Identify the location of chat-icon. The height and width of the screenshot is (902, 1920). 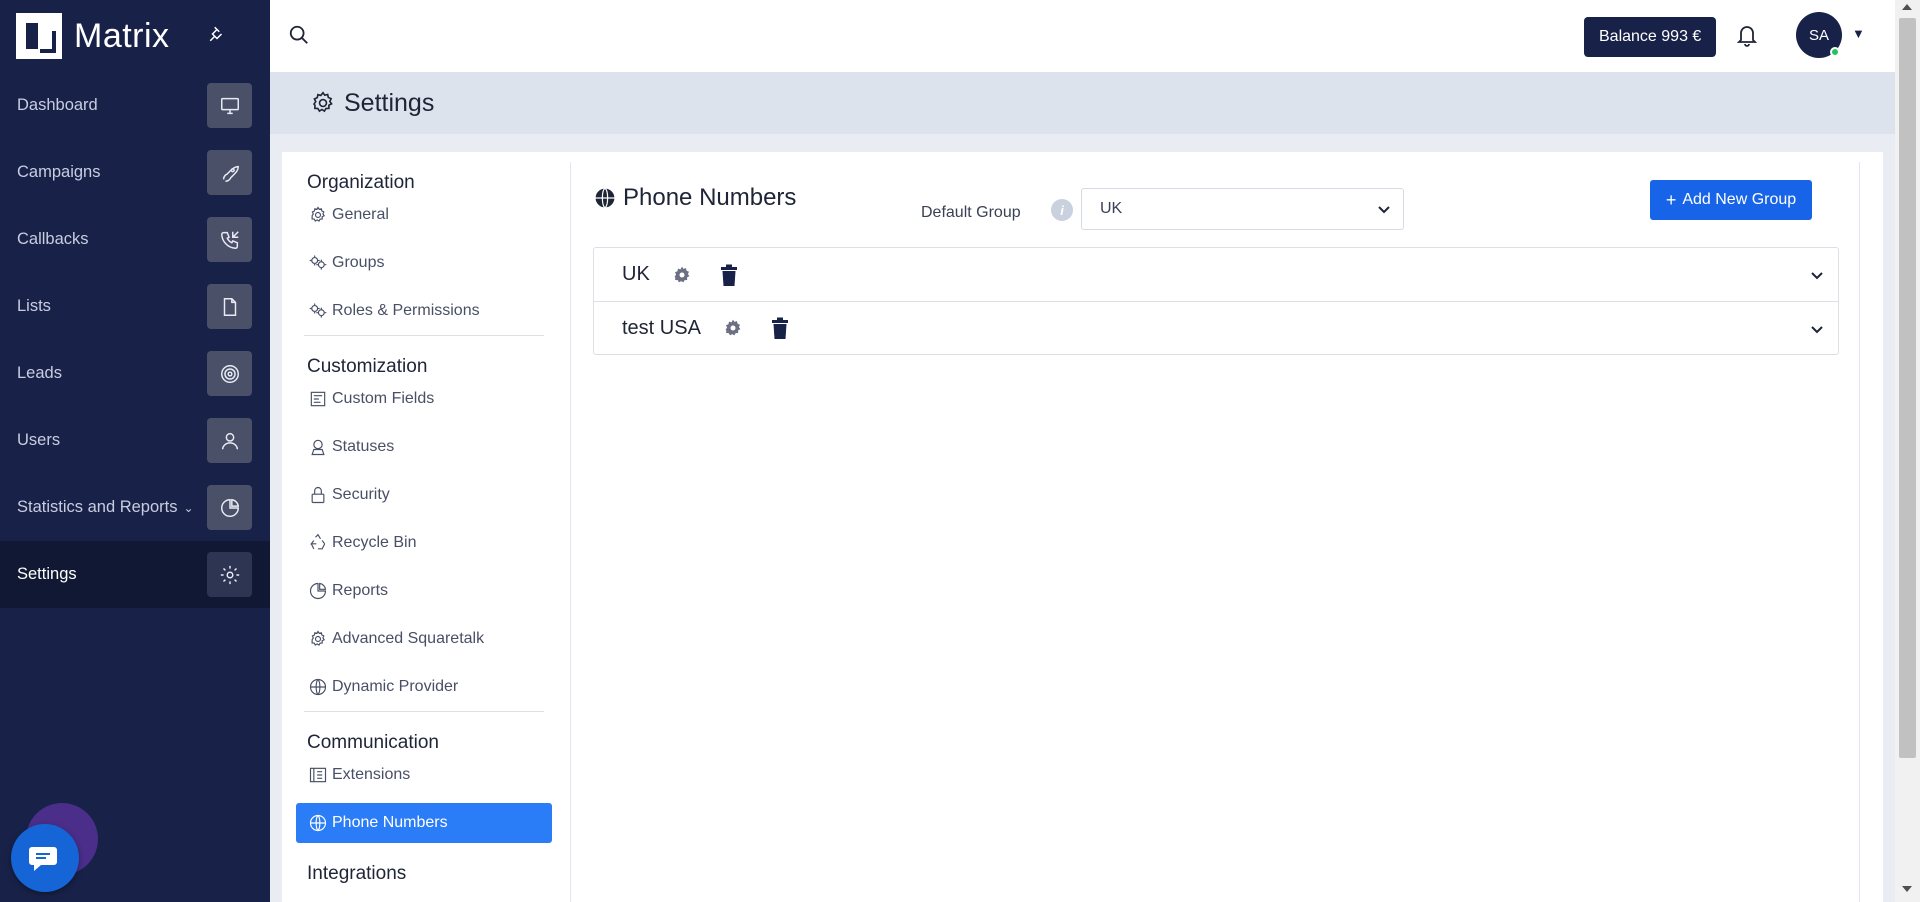
(43, 859).